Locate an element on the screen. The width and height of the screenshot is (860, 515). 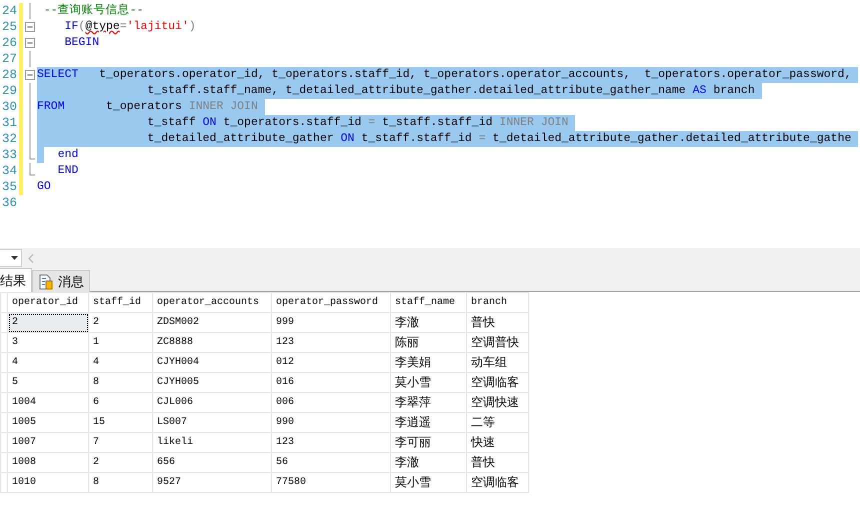
table-cell: 016 is located at coordinates (331, 382).